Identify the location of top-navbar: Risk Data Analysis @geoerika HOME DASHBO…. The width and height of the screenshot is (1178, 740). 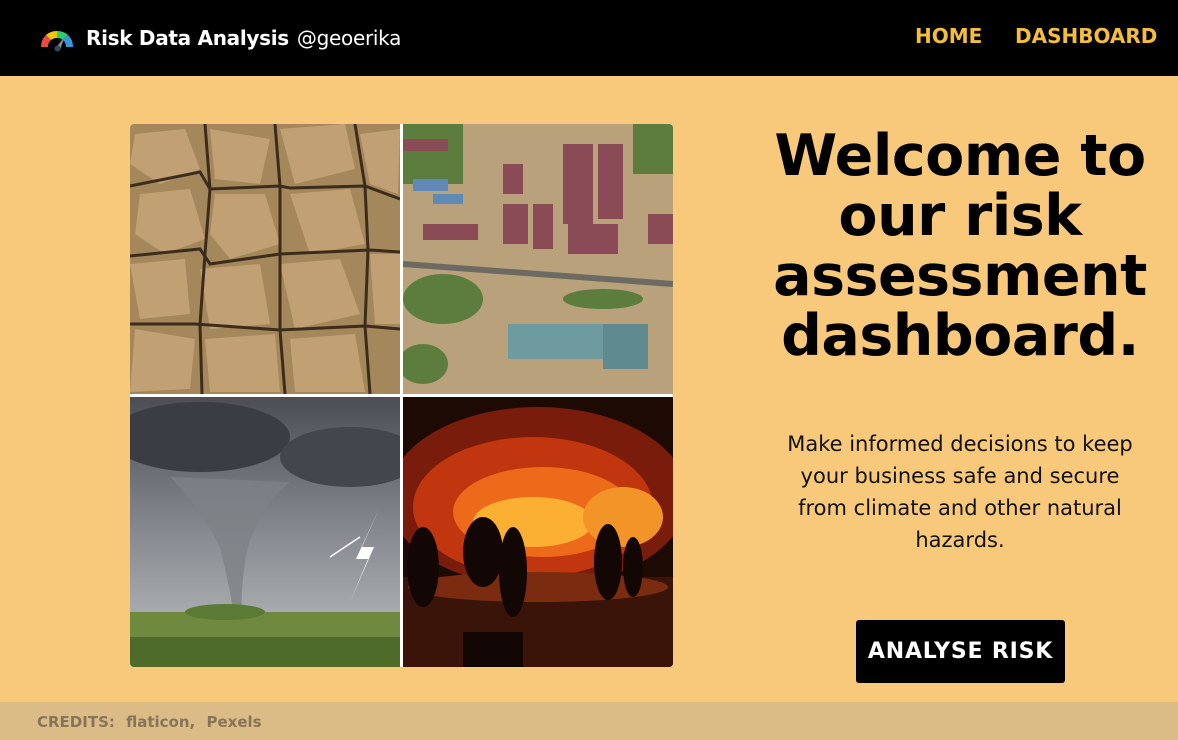
(589, 38).